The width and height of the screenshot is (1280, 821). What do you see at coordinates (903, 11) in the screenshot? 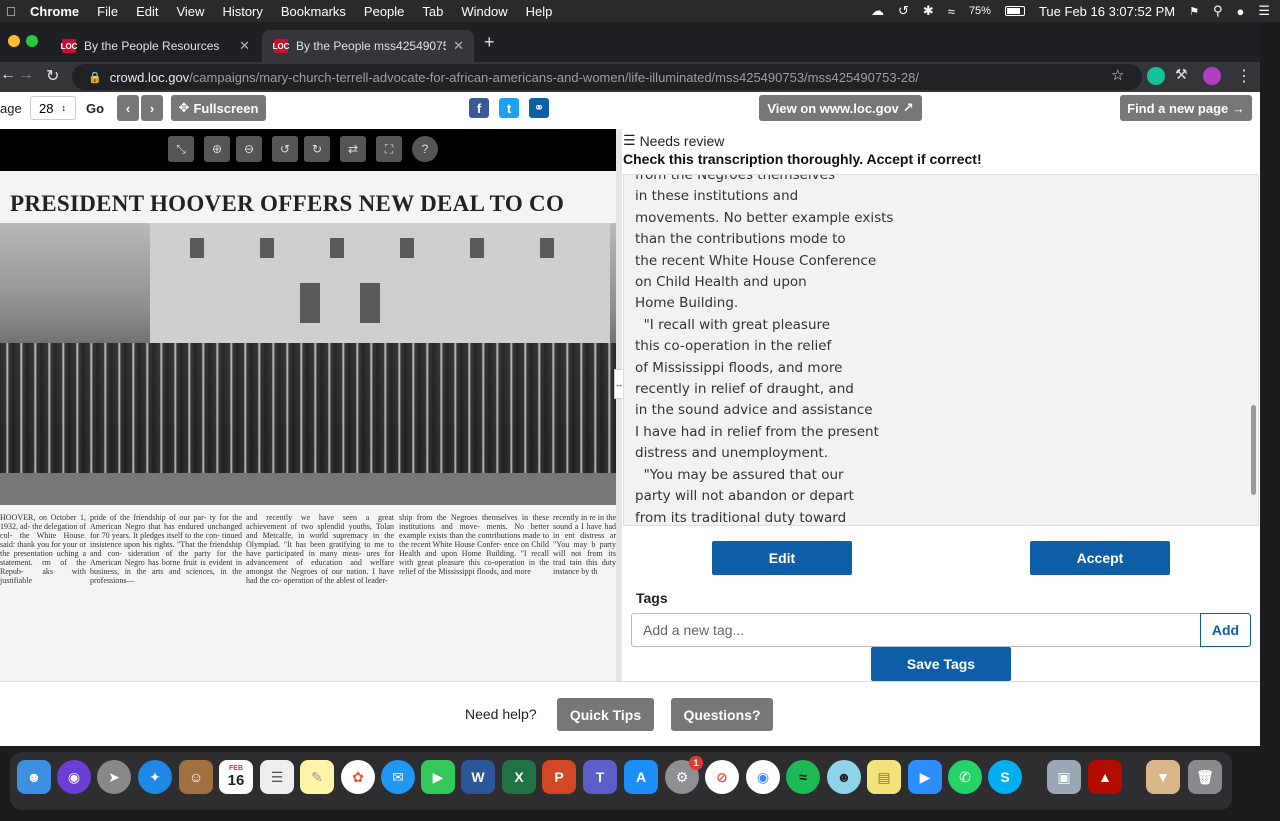
I see `time-machine-icon: ↺` at bounding box center [903, 11].